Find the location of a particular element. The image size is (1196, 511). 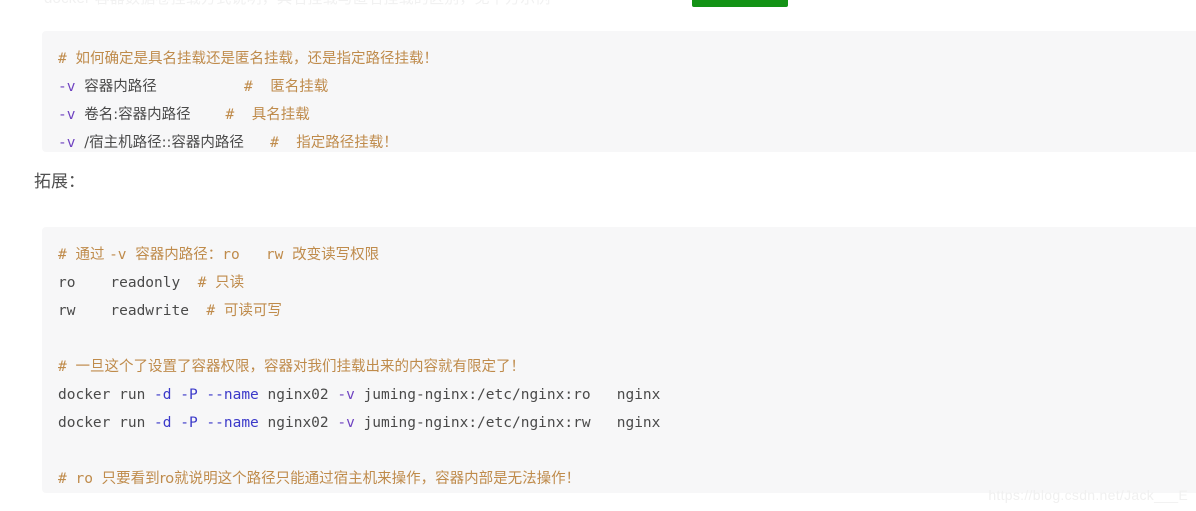

permissions-token-1-5: ro rw is located at coordinates (257, 254).